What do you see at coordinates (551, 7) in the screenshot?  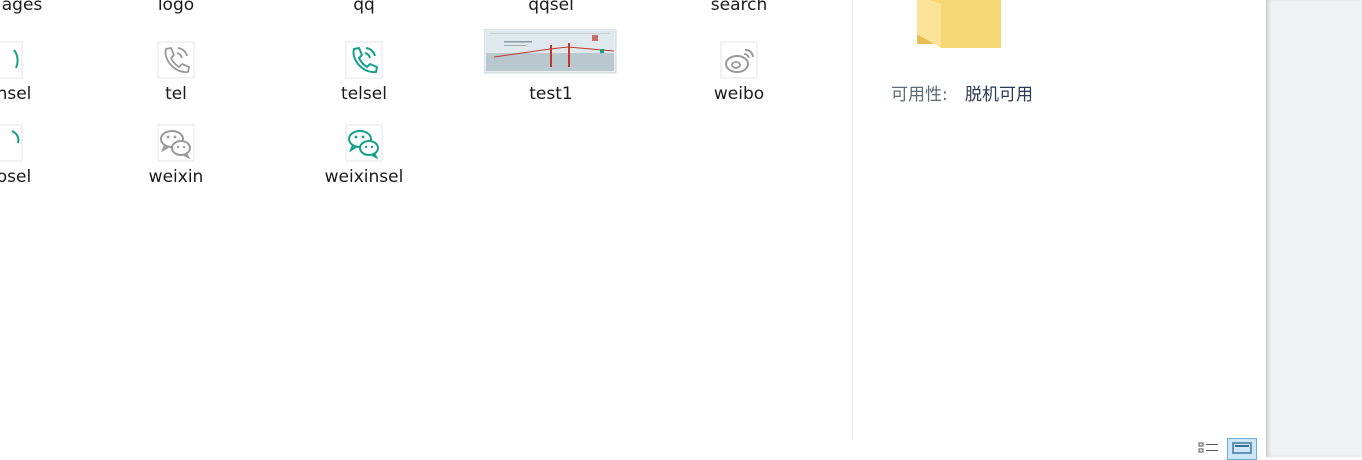 I see `file-label: qqsel` at bounding box center [551, 7].